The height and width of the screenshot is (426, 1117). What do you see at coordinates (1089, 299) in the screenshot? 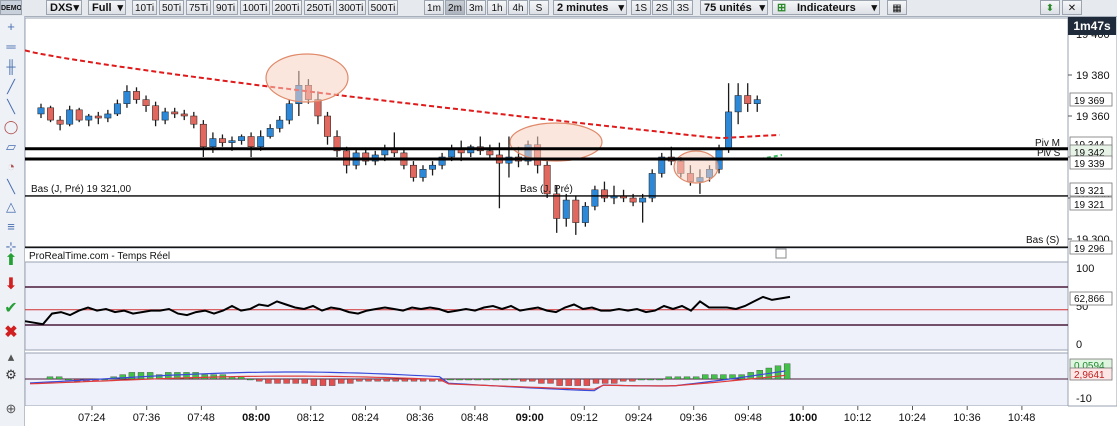
I see `oscillator-tag: 62,866` at bounding box center [1089, 299].